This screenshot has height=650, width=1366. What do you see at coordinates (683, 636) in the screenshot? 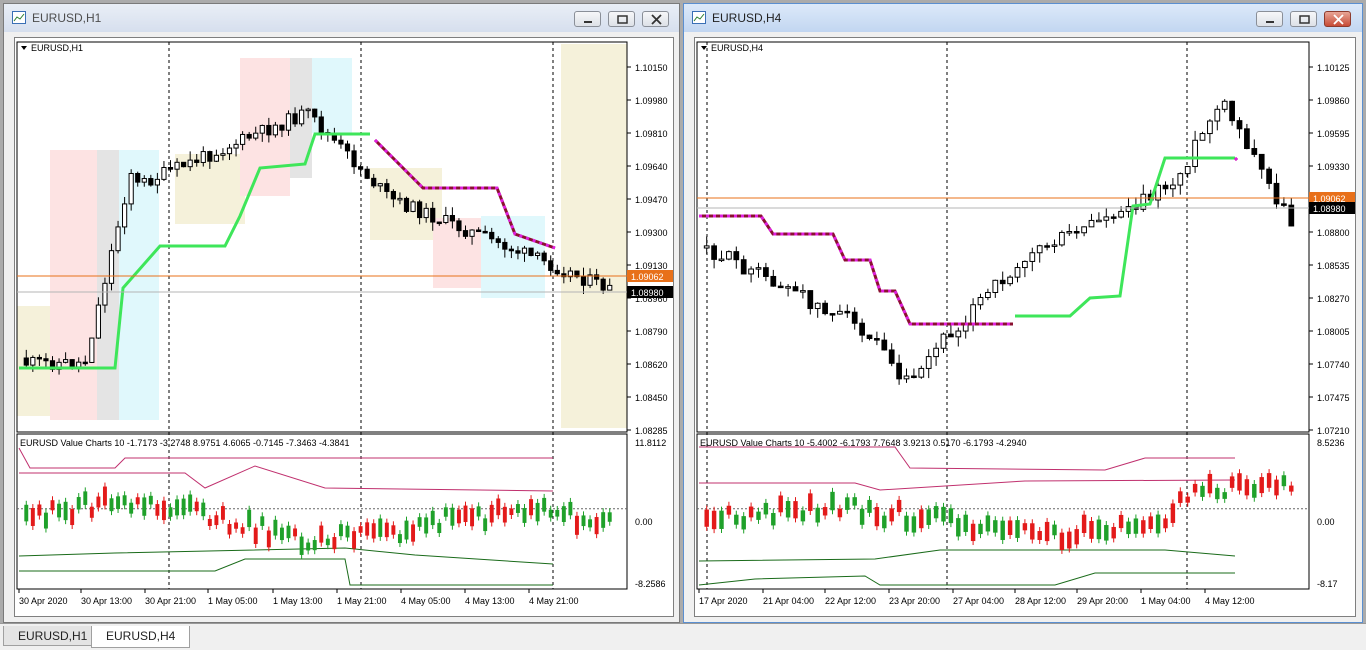
I see `chart-tabs-bar: EURUSD,H1 EURUSD,H4` at bounding box center [683, 636].